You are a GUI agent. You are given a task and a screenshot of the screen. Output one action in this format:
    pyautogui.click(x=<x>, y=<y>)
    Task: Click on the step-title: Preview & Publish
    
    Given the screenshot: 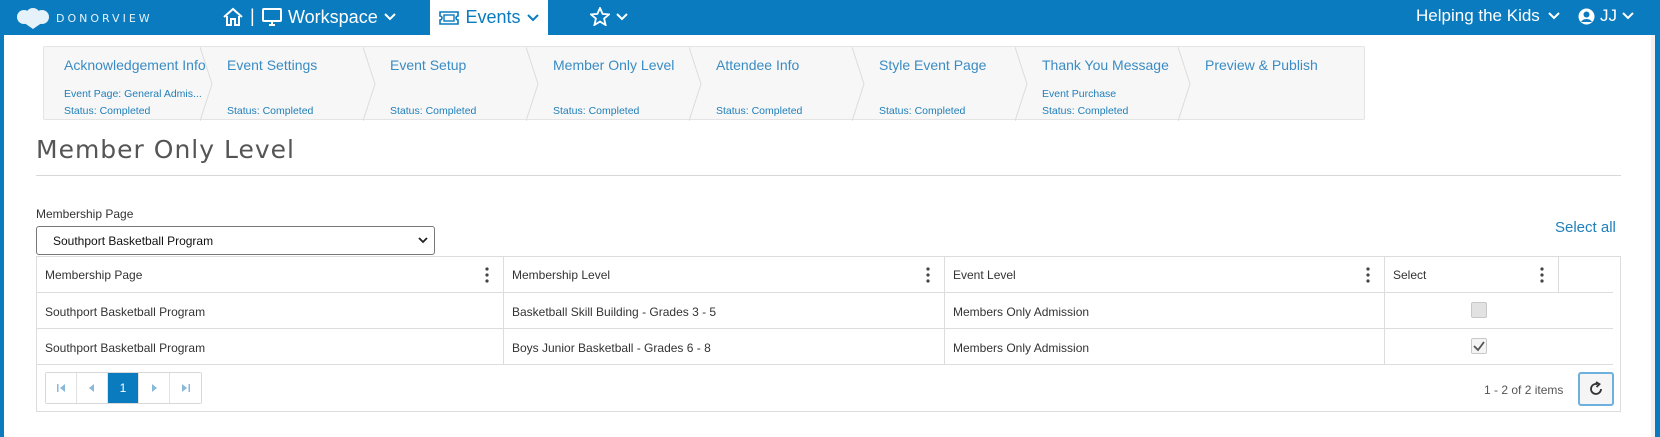 What is the action you would take?
    pyautogui.click(x=1261, y=65)
    